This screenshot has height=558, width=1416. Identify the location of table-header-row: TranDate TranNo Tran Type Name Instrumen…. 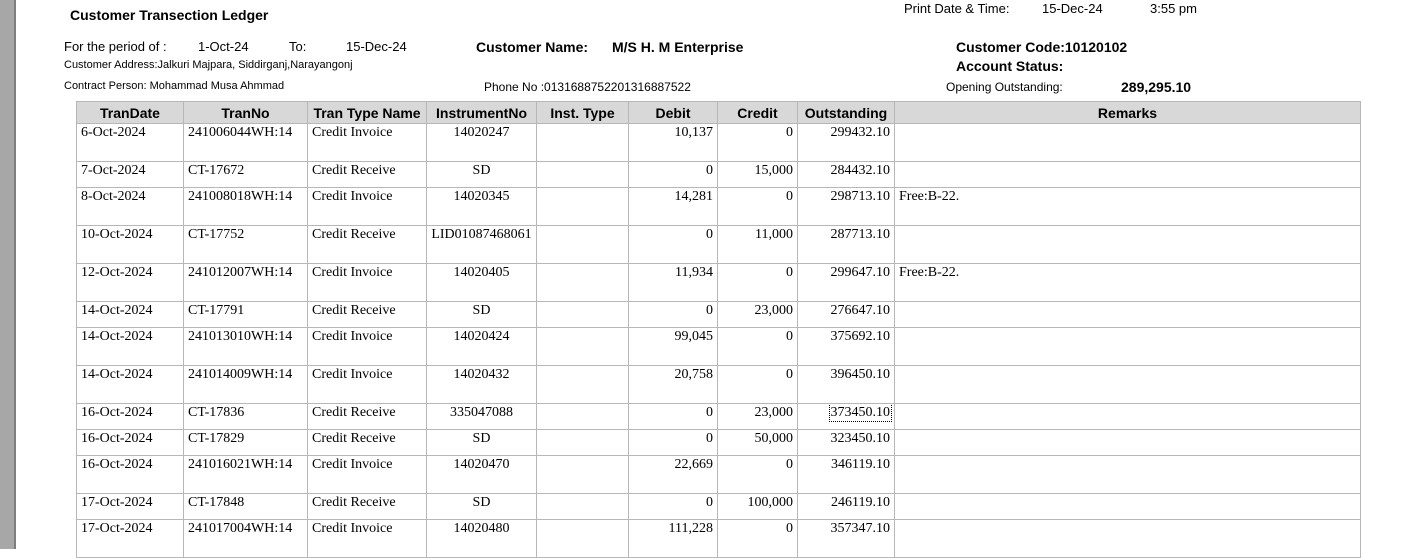
(718, 112).